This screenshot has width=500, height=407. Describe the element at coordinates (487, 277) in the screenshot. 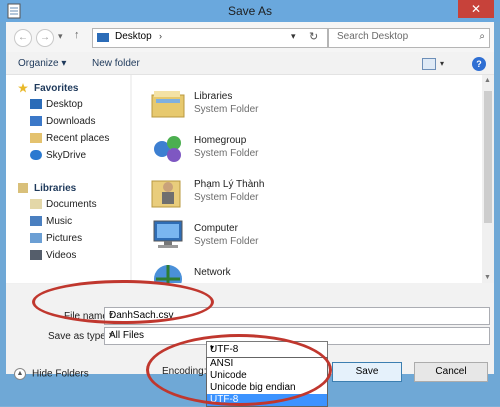

I see `scroll-down-icon: ▼` at that location.